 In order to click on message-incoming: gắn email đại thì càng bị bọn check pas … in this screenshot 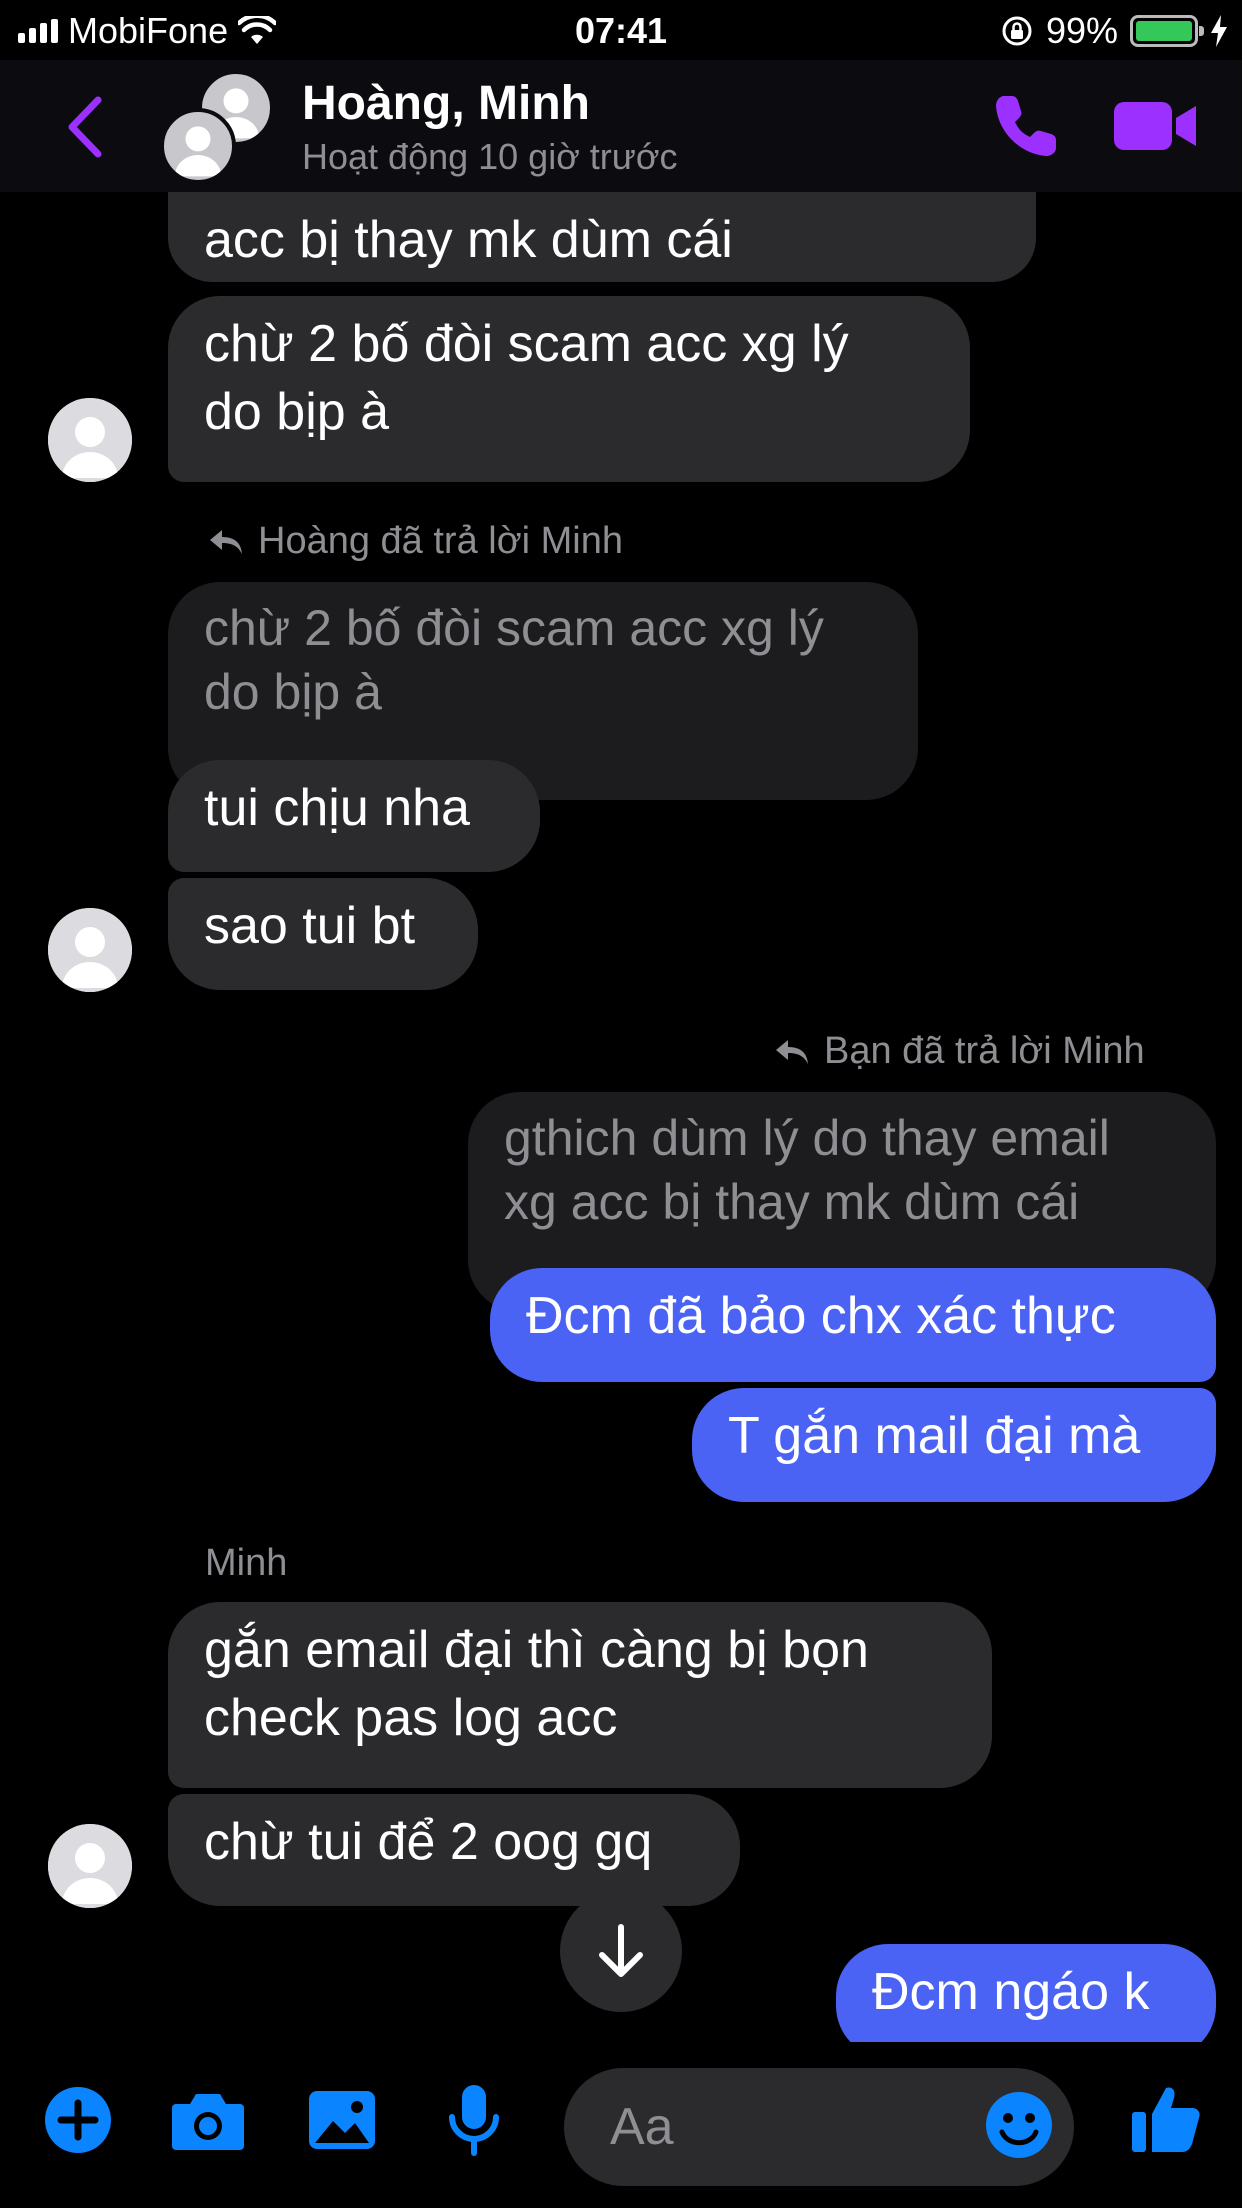, I will do `click(580, 1695)`.